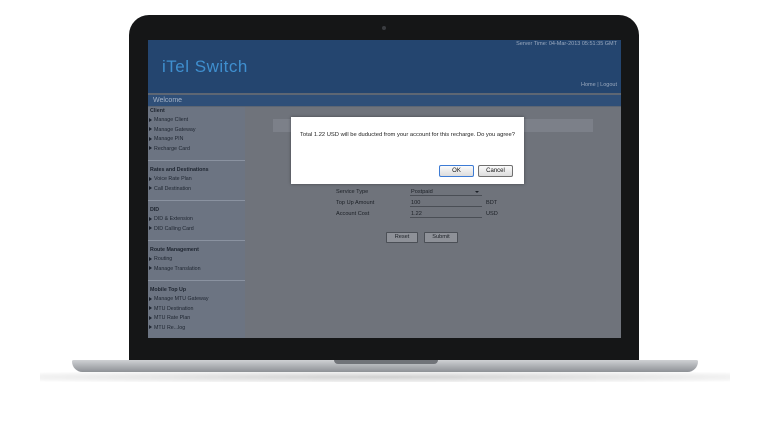 Image resolution: width=771 pixels, height=434 pixels. Describe the element at coordinates (157, 111) in the screenshot. I see `sidebar-section-client: Client` at that location.